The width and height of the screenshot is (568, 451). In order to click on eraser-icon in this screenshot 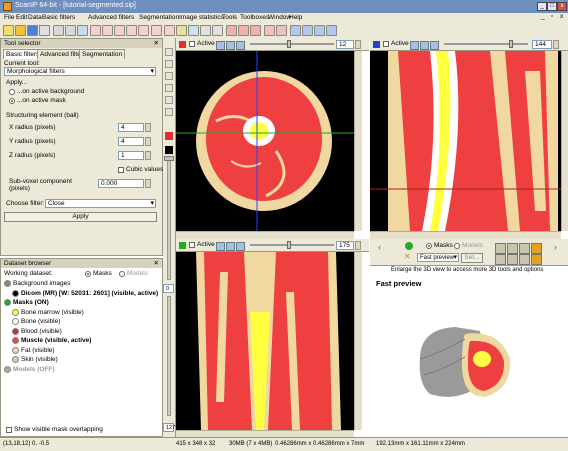, I will do `click(255, 30)`.